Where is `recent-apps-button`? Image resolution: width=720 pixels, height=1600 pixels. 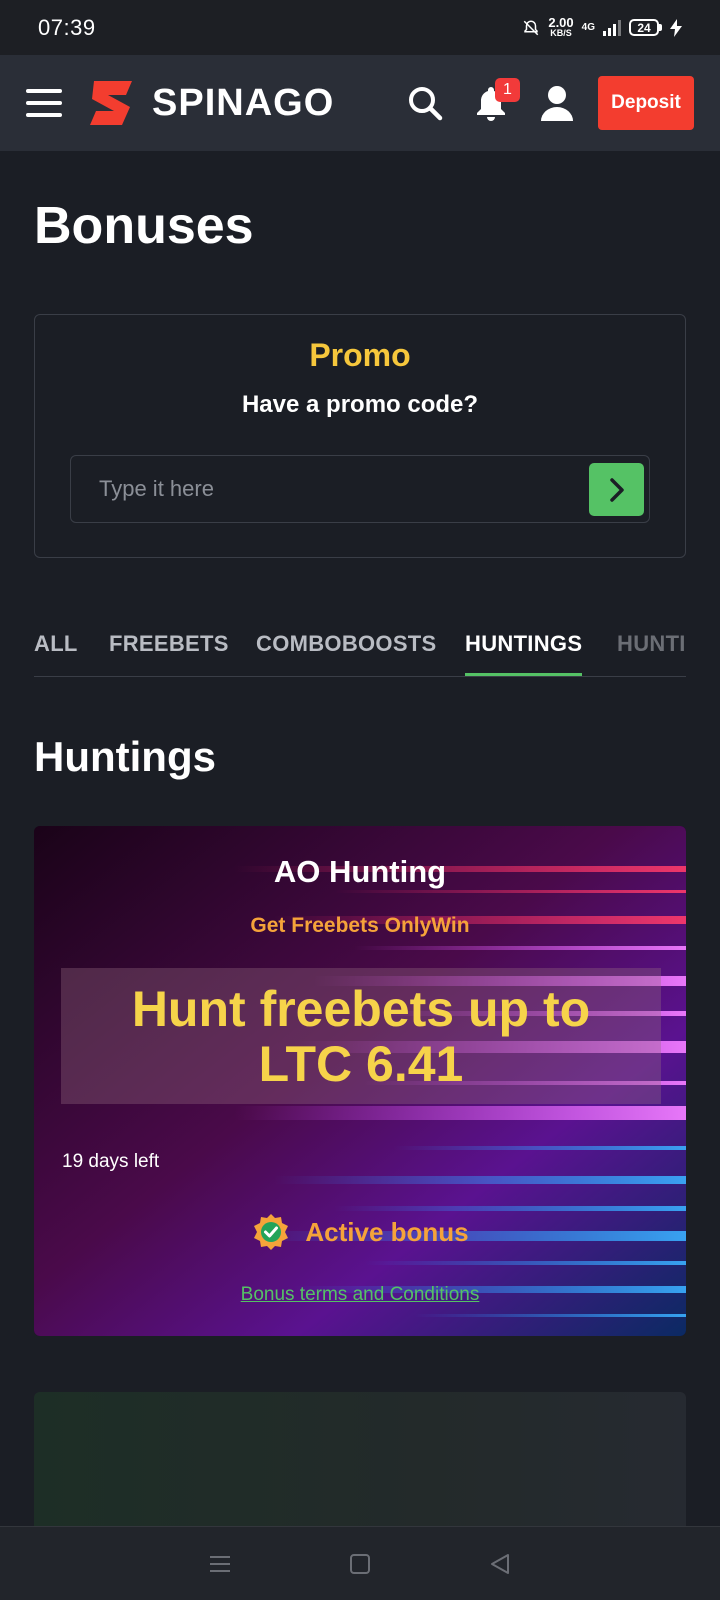 recent-apps-button is located at coordinates (220, 1564).